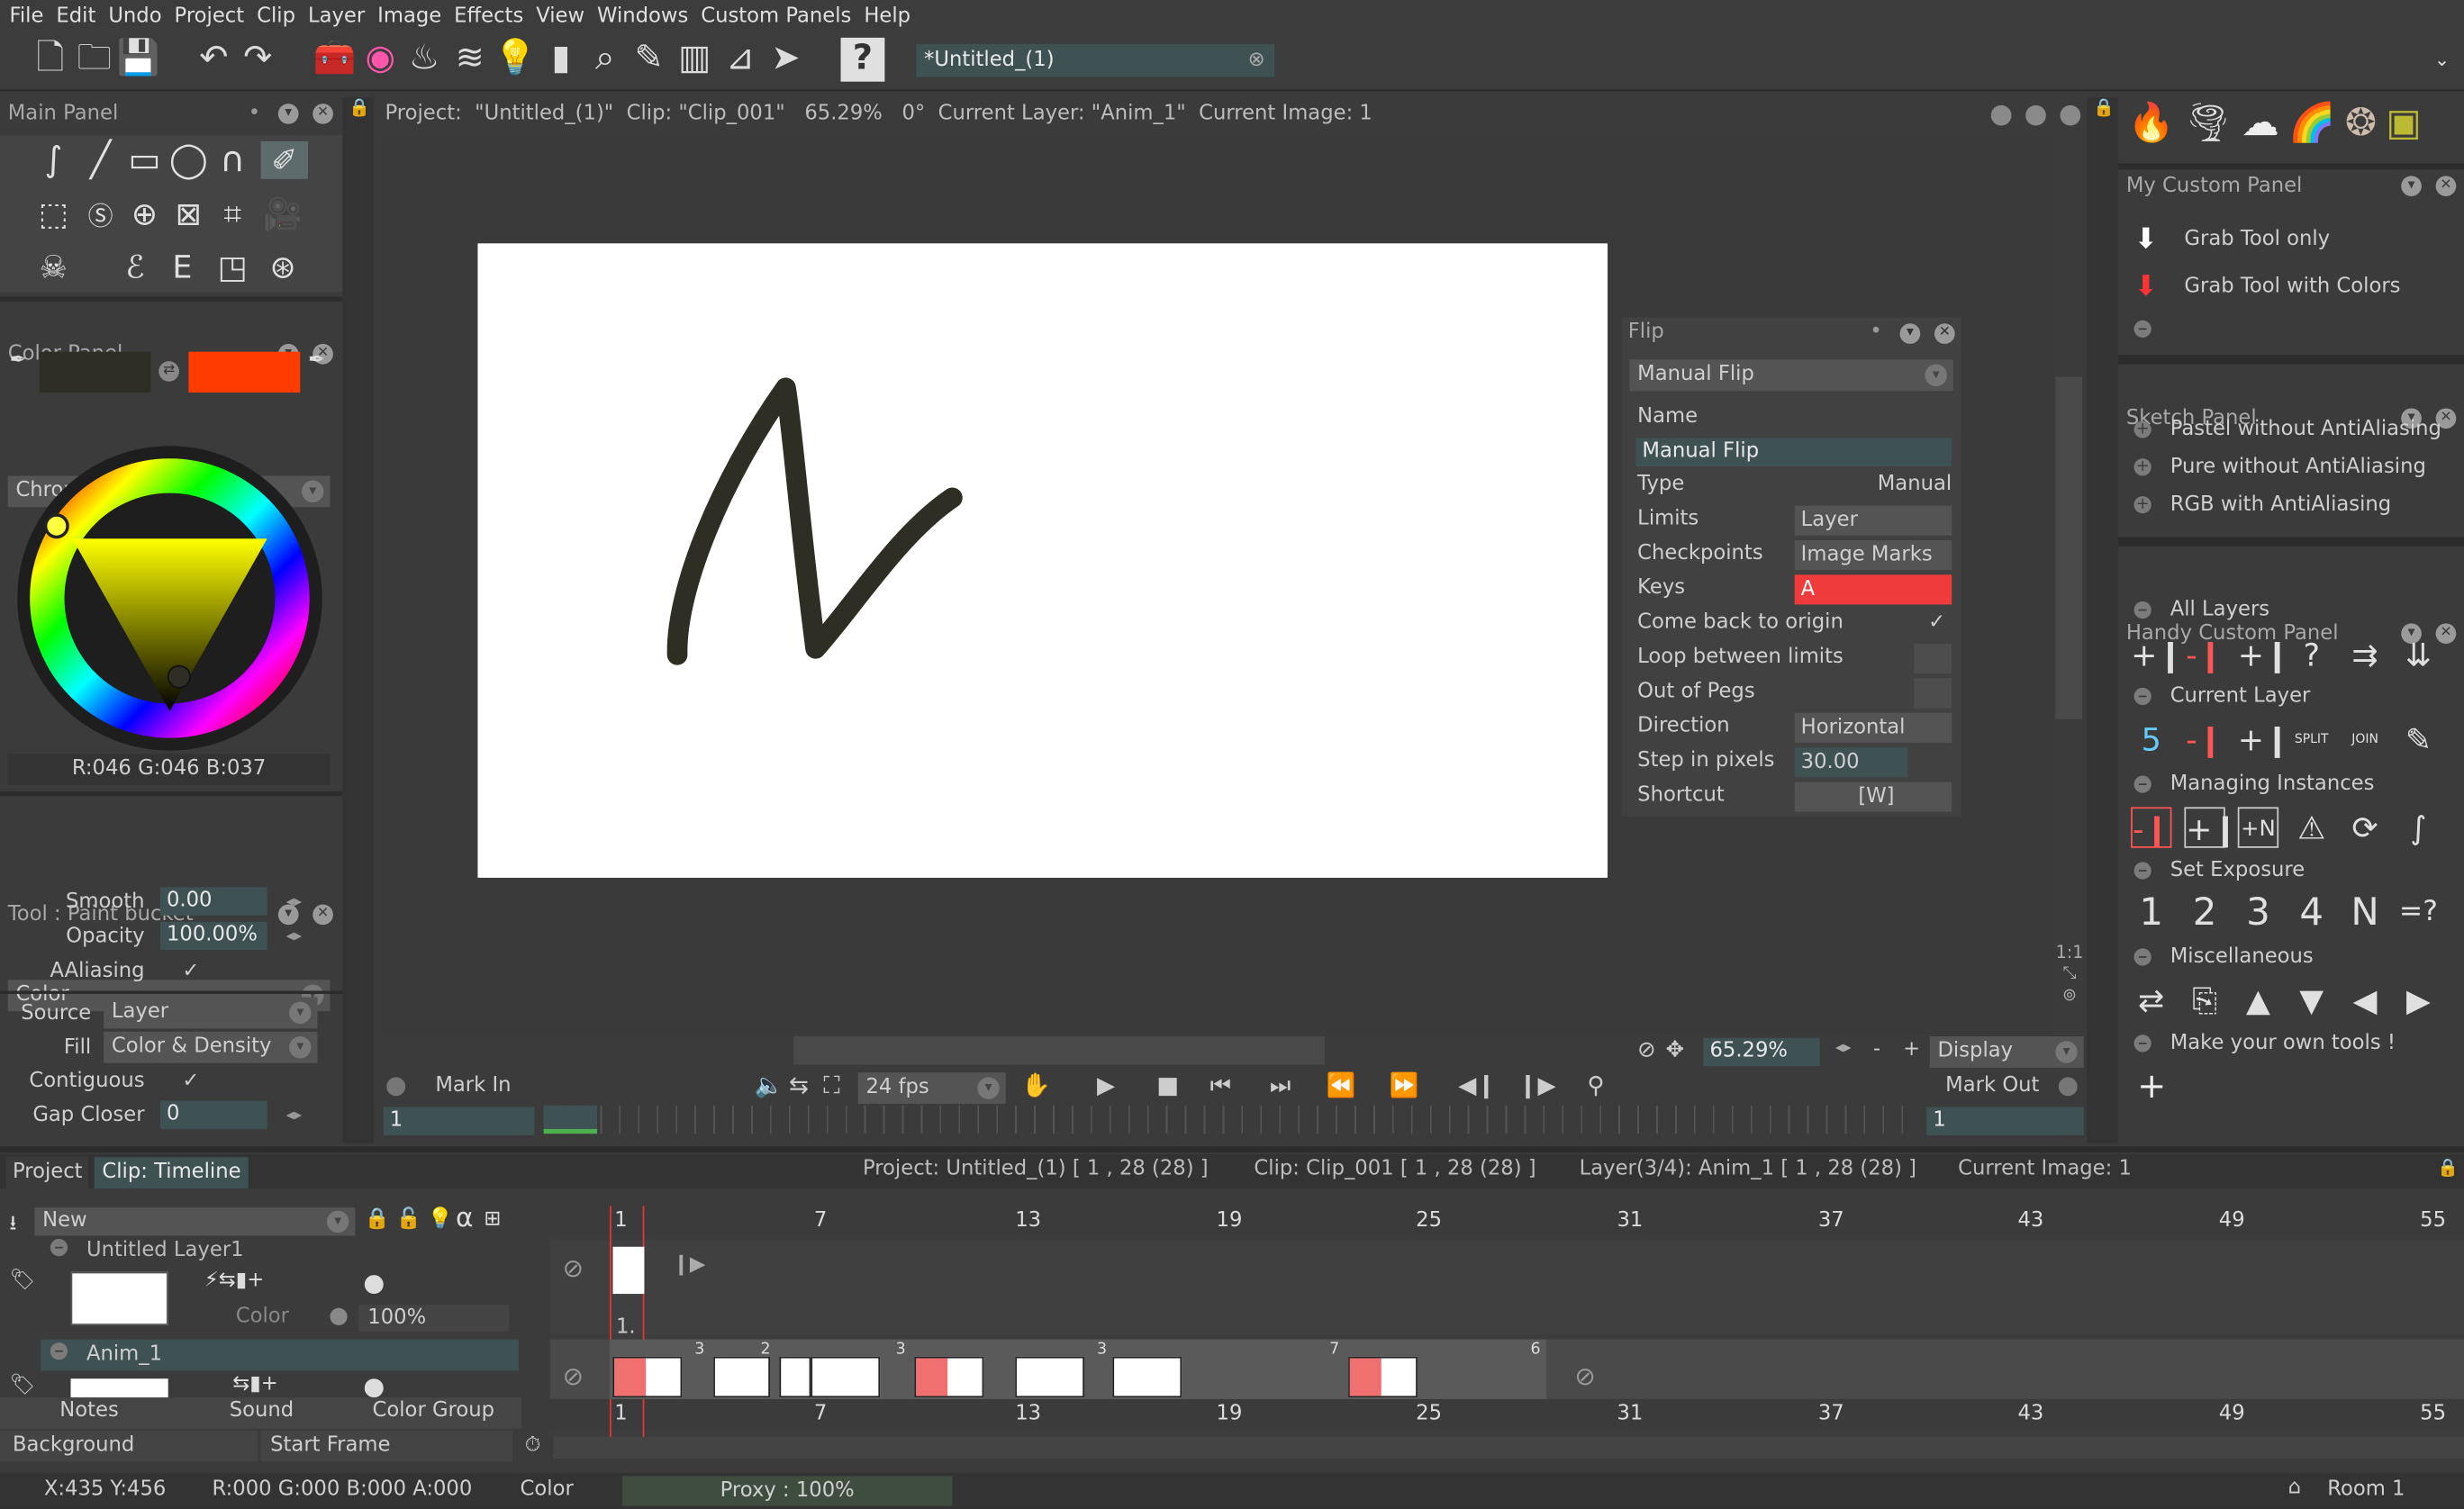  What do you see at coordinates (408, 1219) in the screenshot?
I see `padlock-icon: 🔓` at bounding box center [408, 1219].